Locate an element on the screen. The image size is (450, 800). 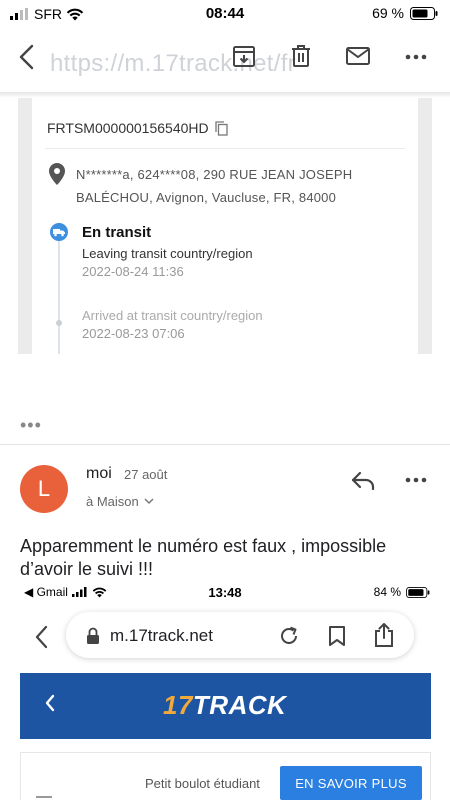
avatar: L is located at coordinates (44, 489).